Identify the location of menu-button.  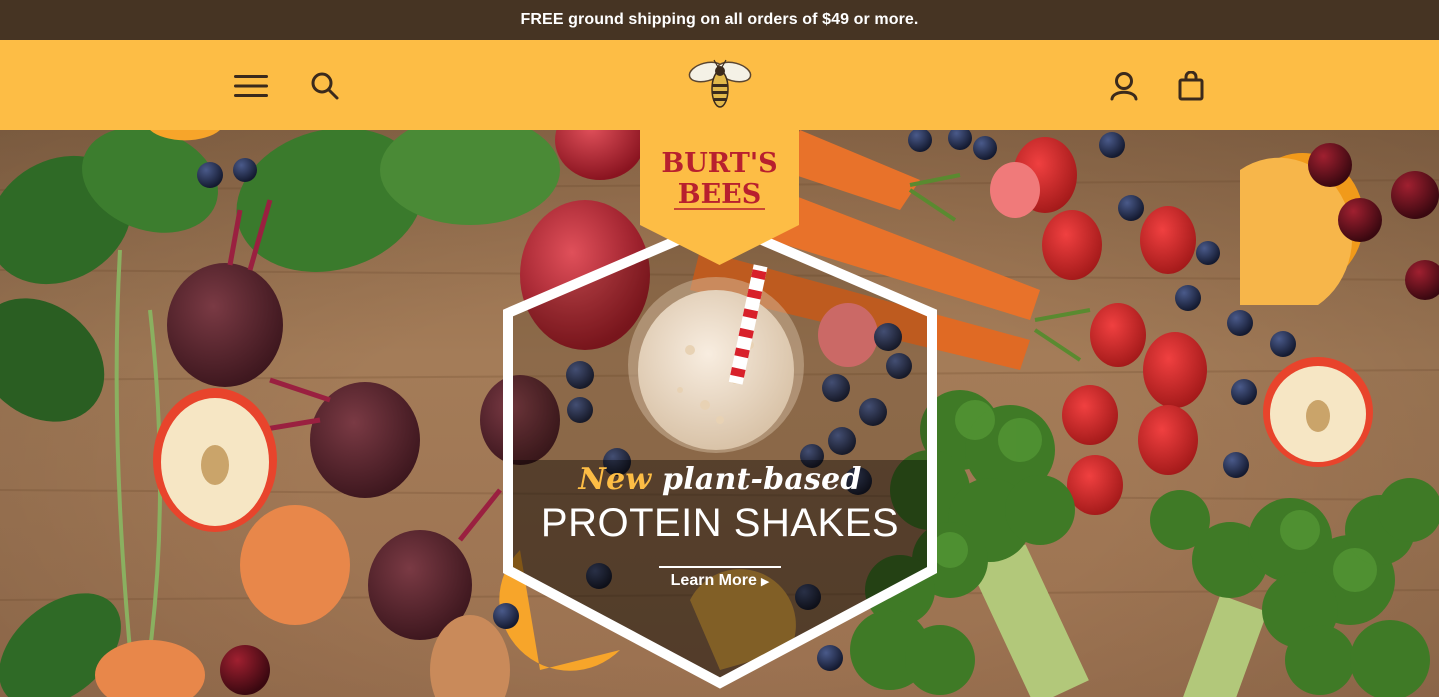
(251, 86).